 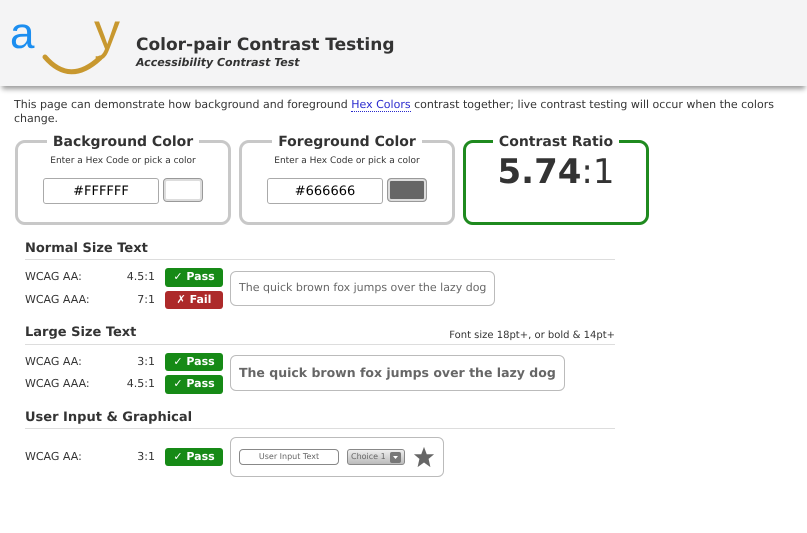 What do you see at coordinates (532, 335) in the screenshot?
I see `section-note: Font size 18pt+, or bold & 14pt+` at bounding box center [532, 335].